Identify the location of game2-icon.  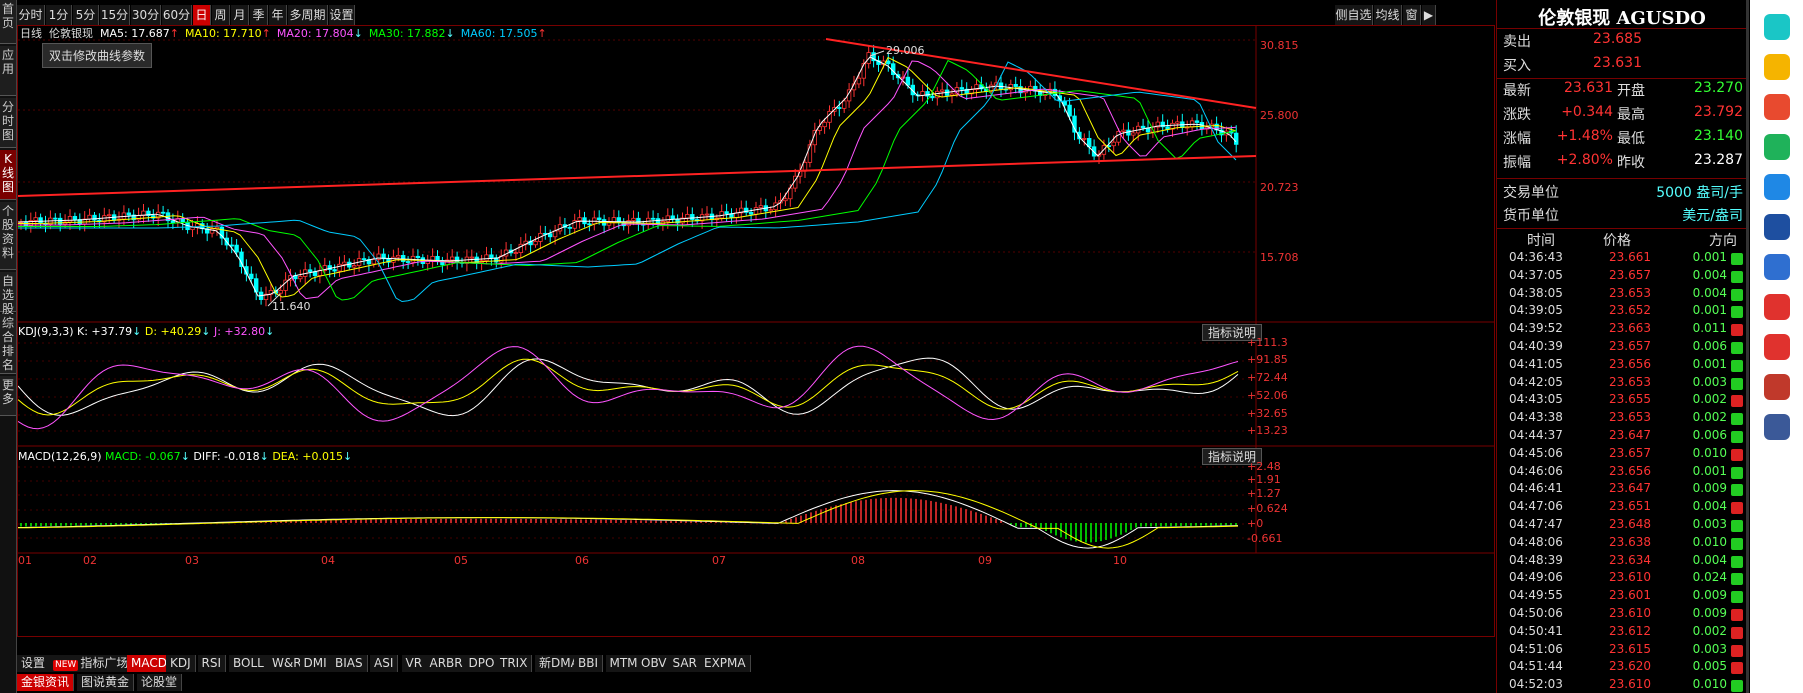
(1777, 427).